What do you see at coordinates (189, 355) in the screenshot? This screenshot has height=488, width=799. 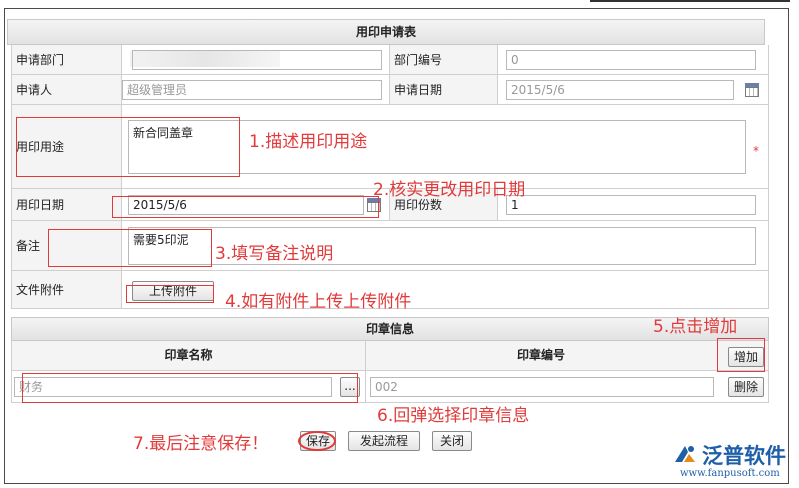 I see `seal-name-col: 印章名称` at bounding box center [189, 355].